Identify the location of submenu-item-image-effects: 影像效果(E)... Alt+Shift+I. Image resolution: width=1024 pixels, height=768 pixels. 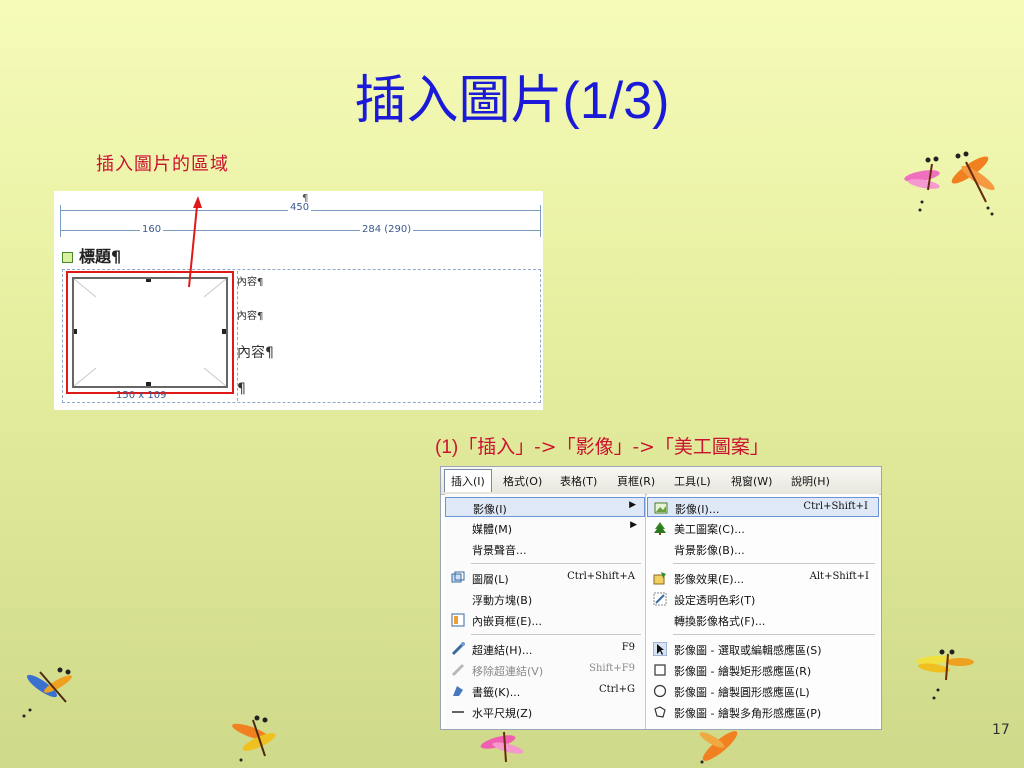
(763, 578).